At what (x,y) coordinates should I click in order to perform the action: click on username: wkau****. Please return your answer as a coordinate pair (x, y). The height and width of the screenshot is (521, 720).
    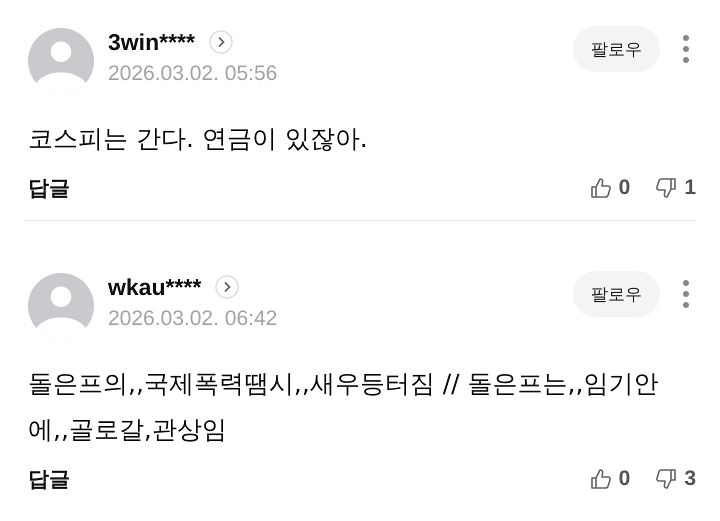
    Looking at the image, I should click on (155, 287).